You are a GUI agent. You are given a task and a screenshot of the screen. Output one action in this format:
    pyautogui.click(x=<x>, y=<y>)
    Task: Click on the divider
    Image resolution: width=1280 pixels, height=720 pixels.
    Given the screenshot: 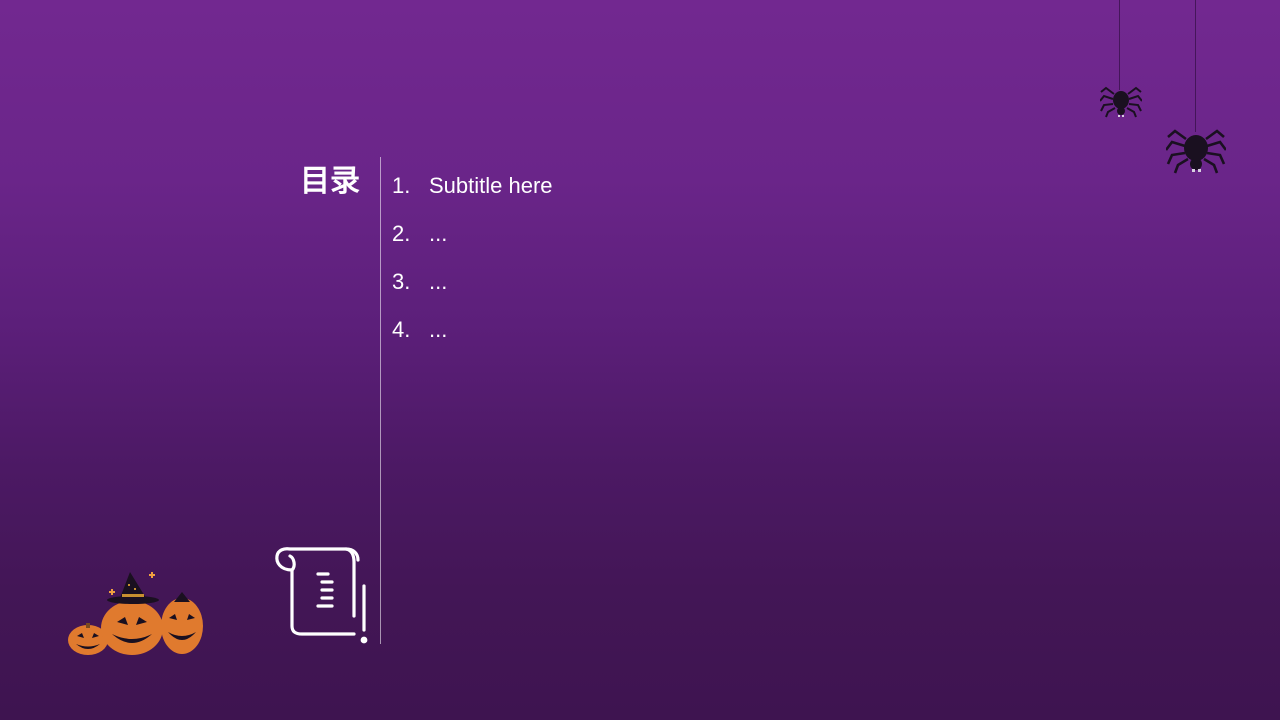 What is the action you would take?
    pyautogui.click(x=380, y=400)
    